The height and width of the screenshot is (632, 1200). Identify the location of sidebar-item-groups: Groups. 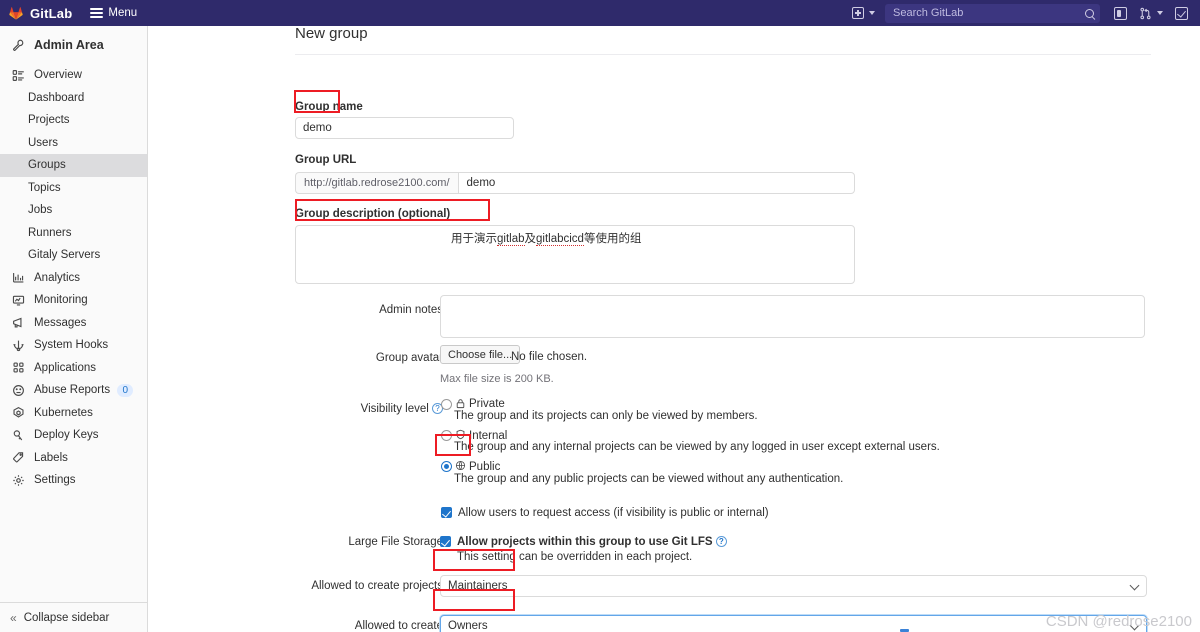
(73, 165).